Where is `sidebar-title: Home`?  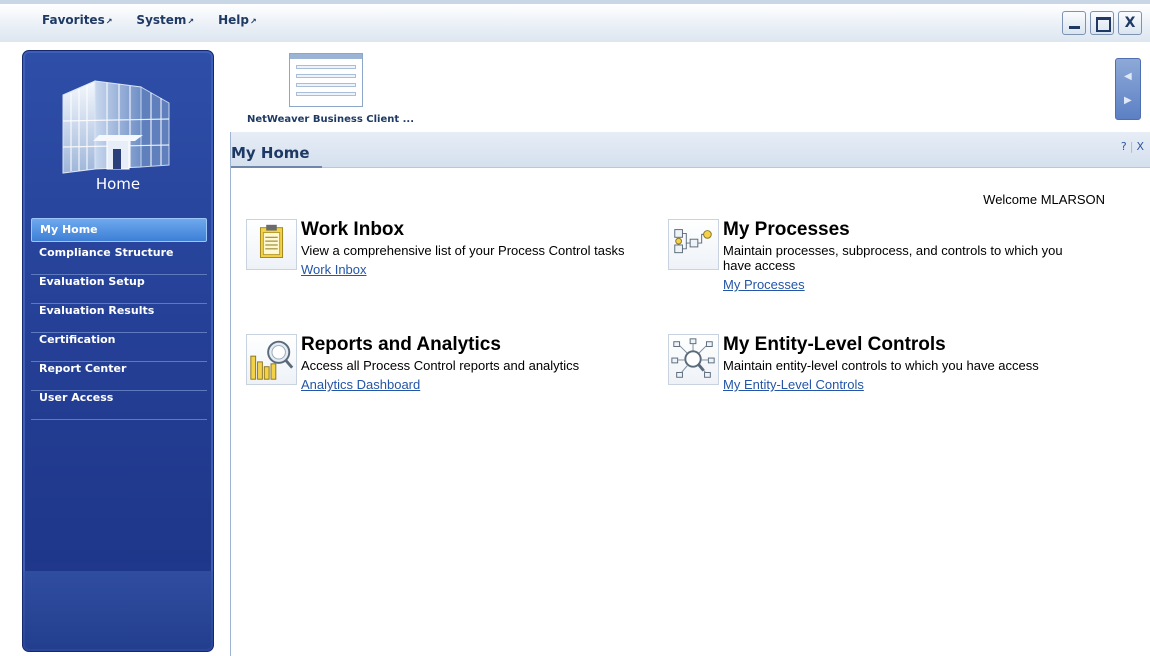
sidebar-title: Home is located at coordinates (118, 184).